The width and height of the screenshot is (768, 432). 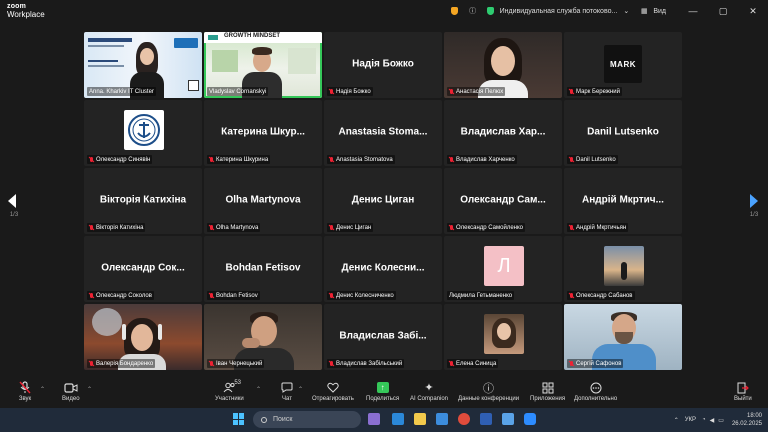 I want to click on participant-tile: Надія Божко Надія Божко, so click(x=383, y=65).